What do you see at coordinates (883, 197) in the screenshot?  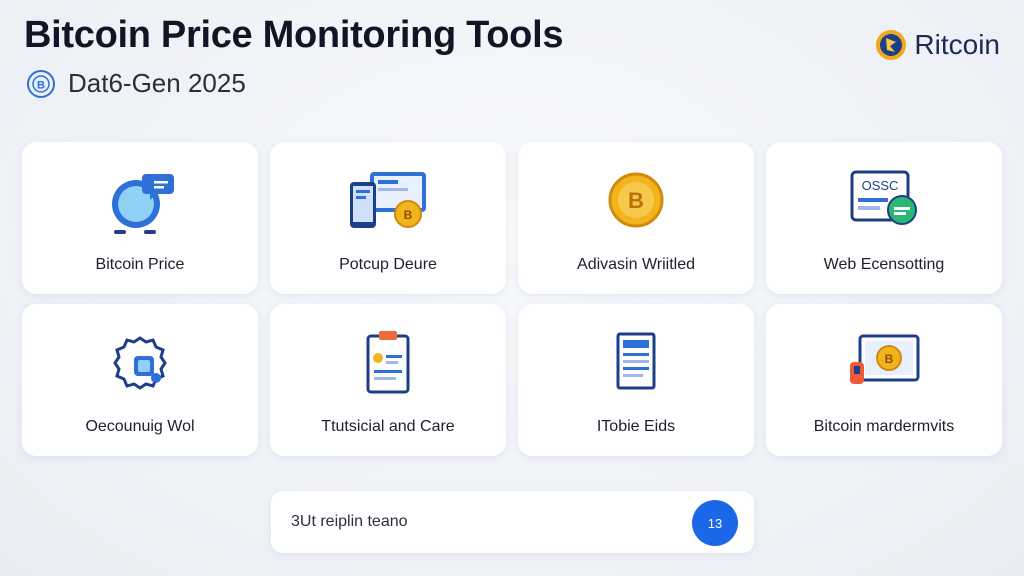 I see `web-window-icon: OSSC` at bounding box center [883, 197].